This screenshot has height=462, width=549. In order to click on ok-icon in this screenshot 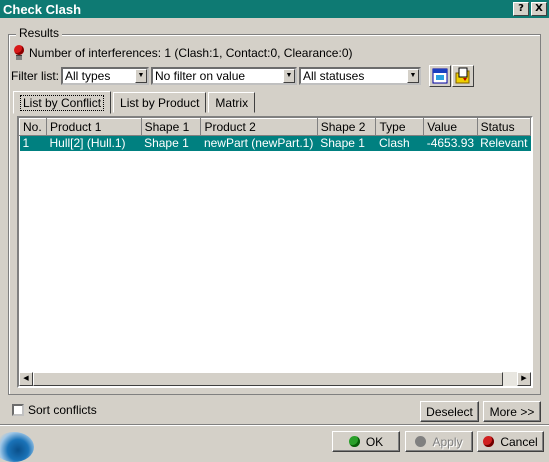, I will do `click(354, 441)`.